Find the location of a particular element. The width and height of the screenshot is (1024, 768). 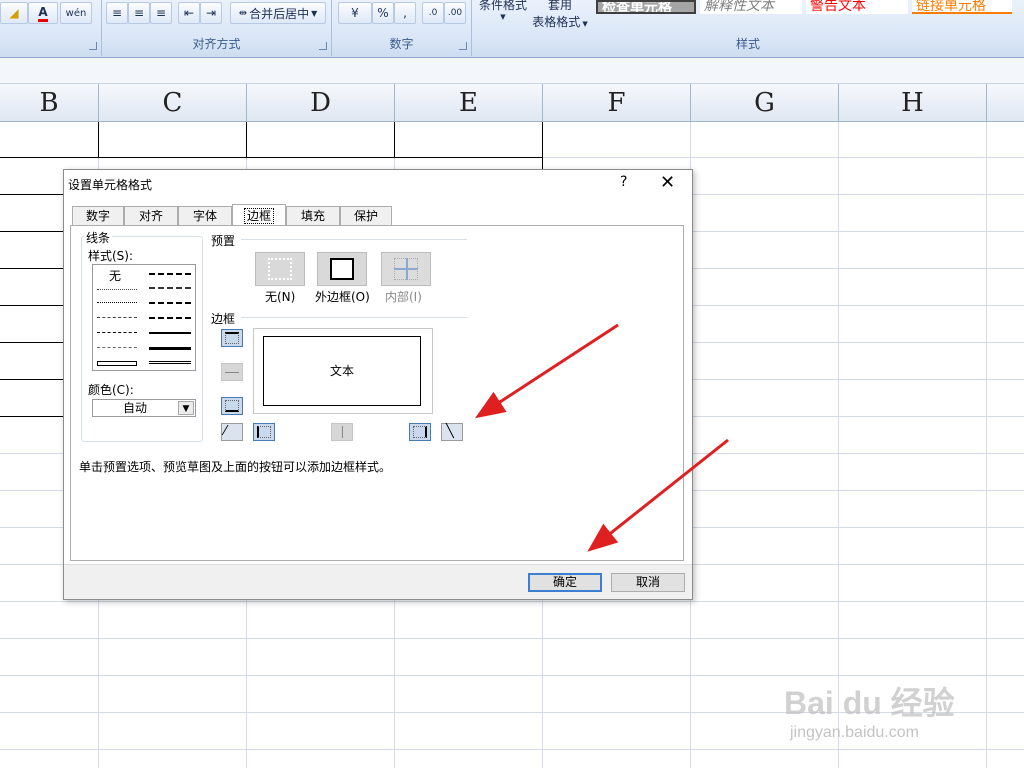

annotation-arrows is located at coordinates (601, 437).